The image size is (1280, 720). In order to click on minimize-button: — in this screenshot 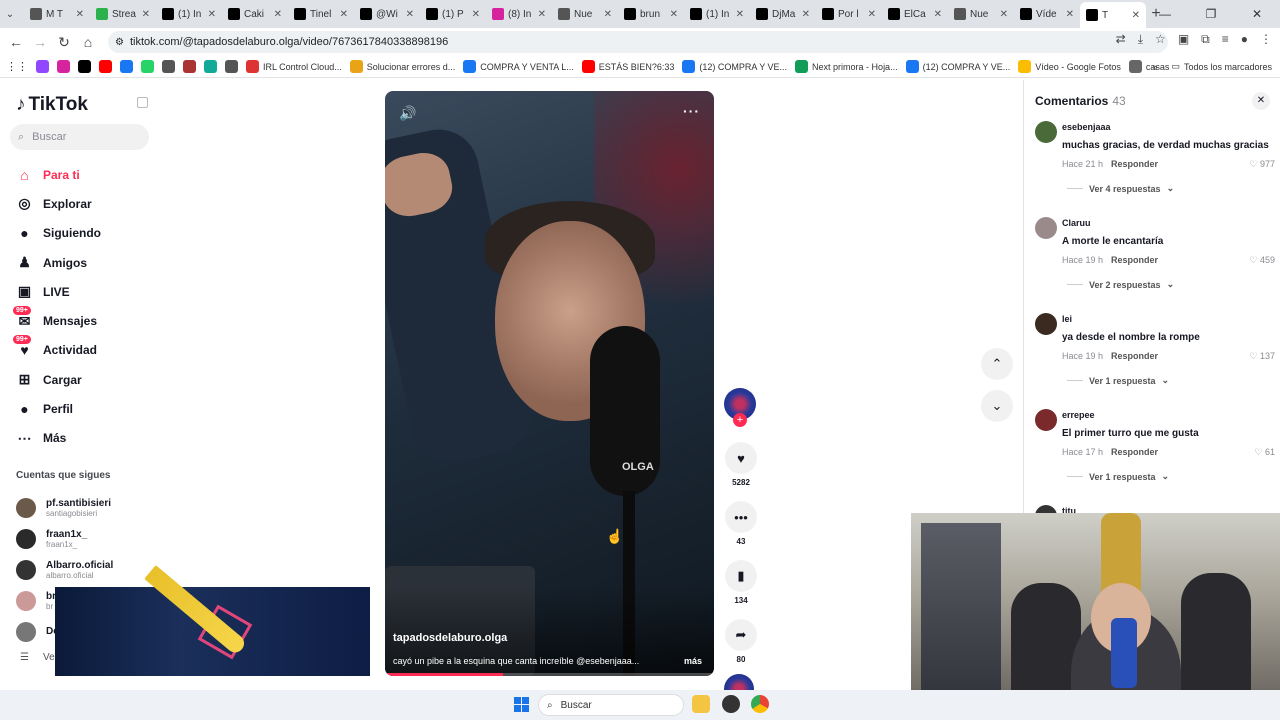, I will do `click(1165, 14)`.